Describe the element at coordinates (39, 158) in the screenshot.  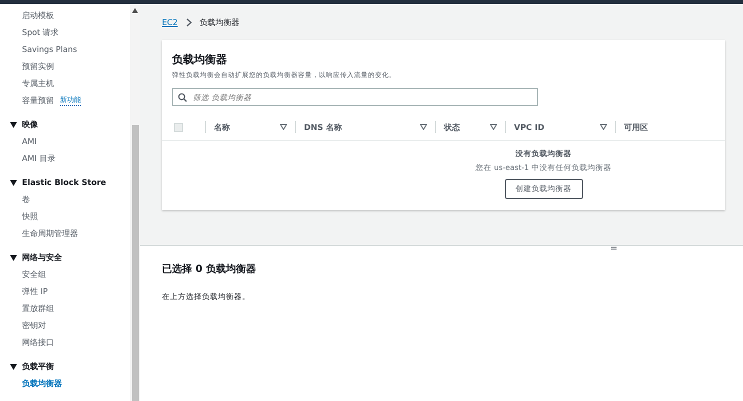
I see `sidebar-item: AMI 目录` at that location.